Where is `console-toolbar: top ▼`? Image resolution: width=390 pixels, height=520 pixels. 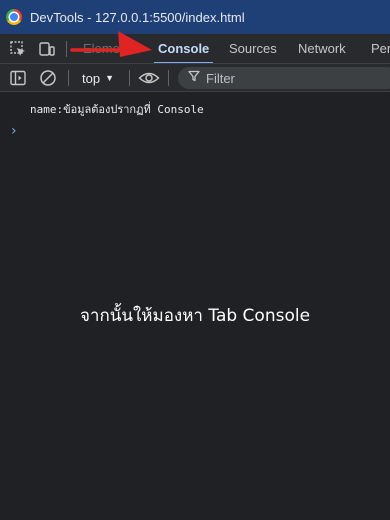
console-toolbar: top ▼ is located at coordinates (195, 78).